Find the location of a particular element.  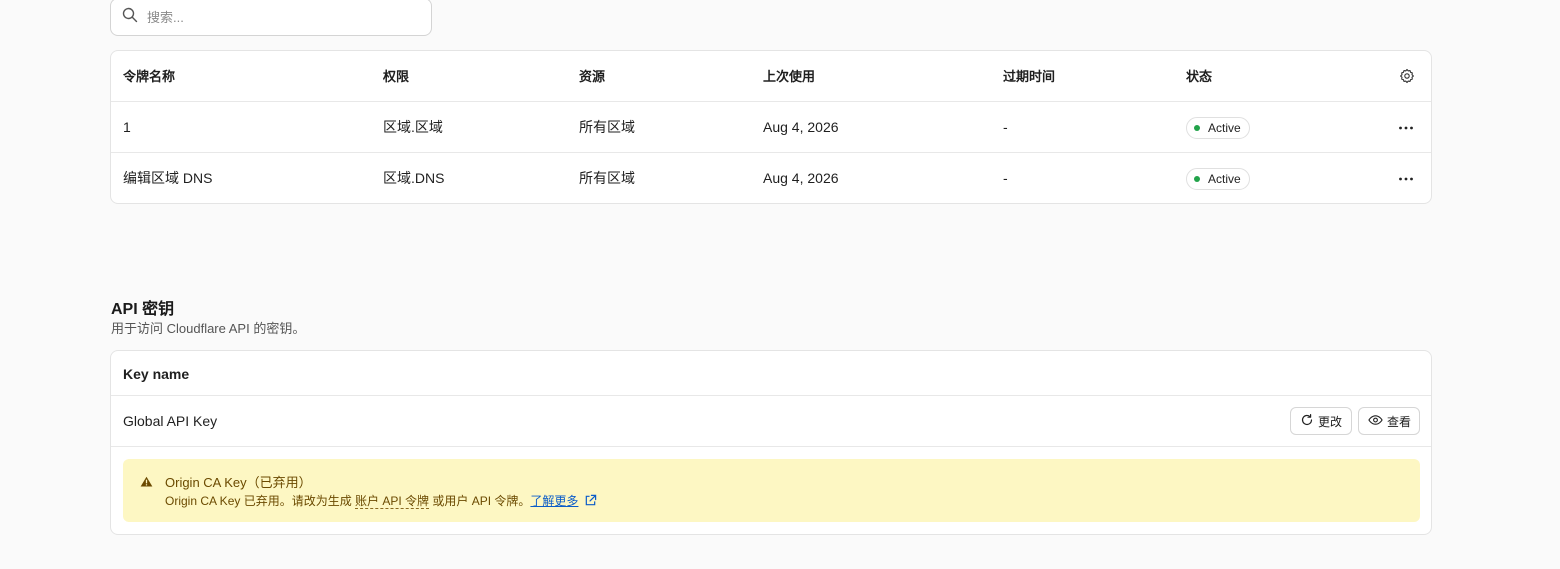

table-header-row: Key name is located at coordinates (771, 373).